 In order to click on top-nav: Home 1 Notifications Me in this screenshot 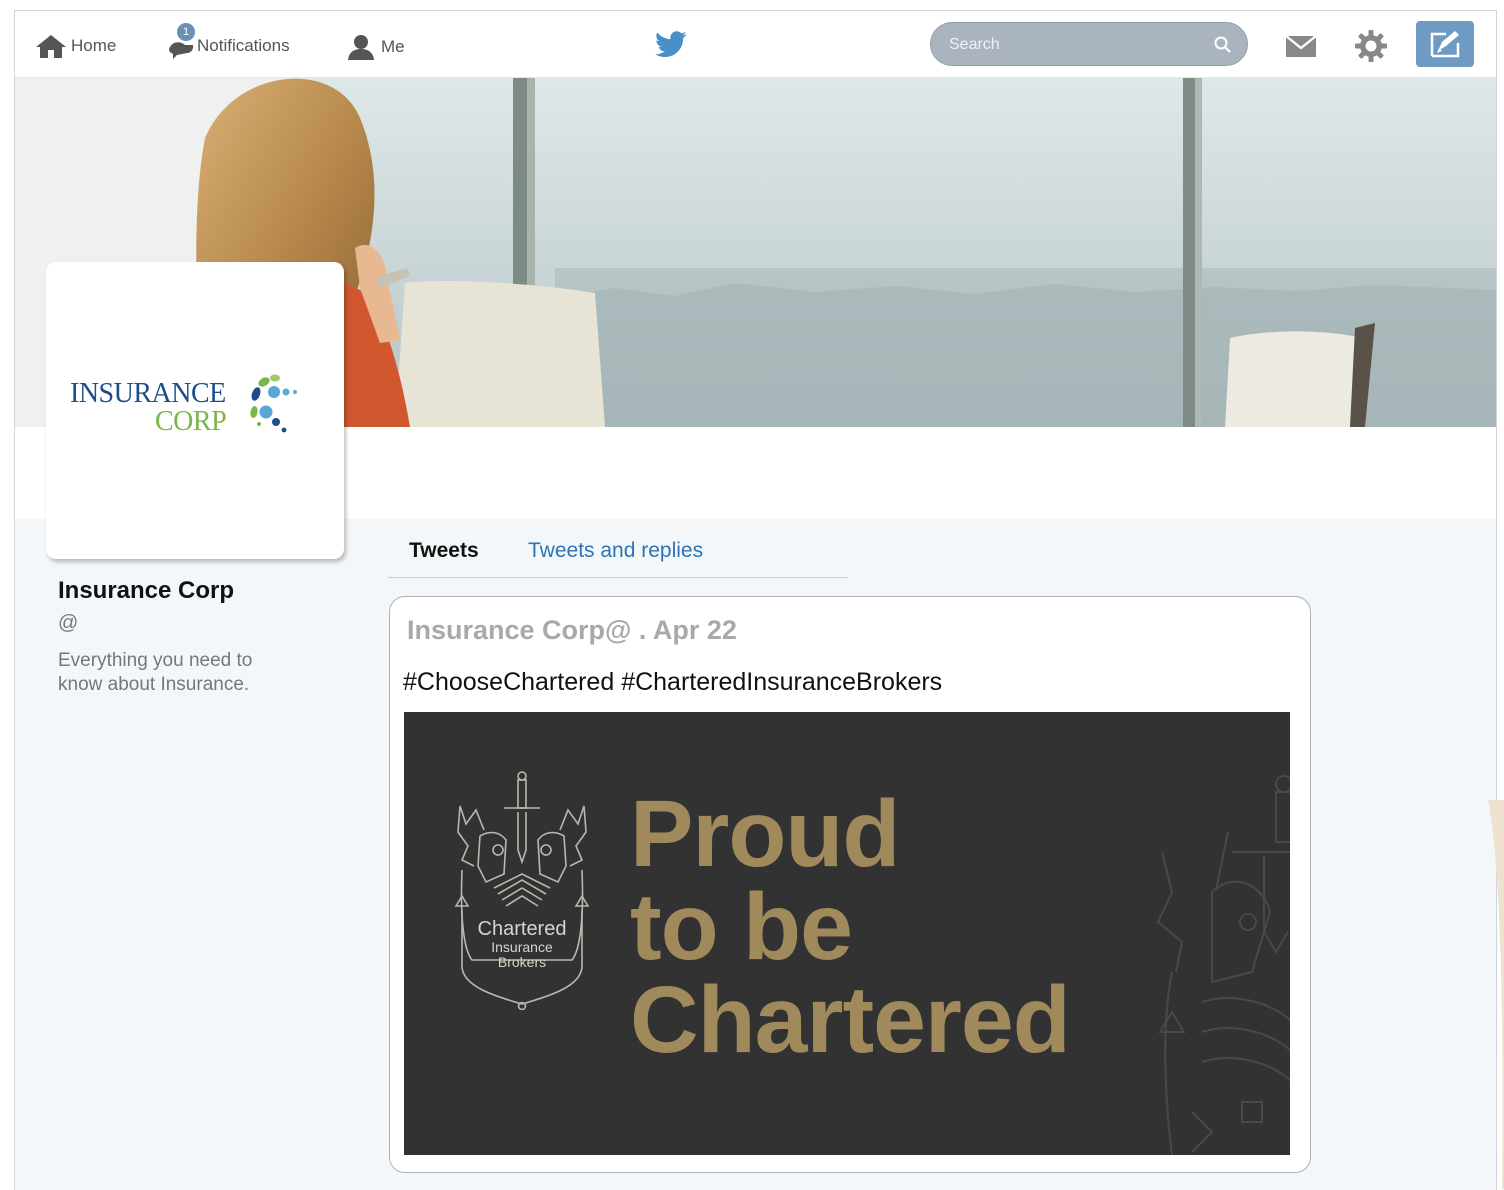, I will do `click(755, 44)`.